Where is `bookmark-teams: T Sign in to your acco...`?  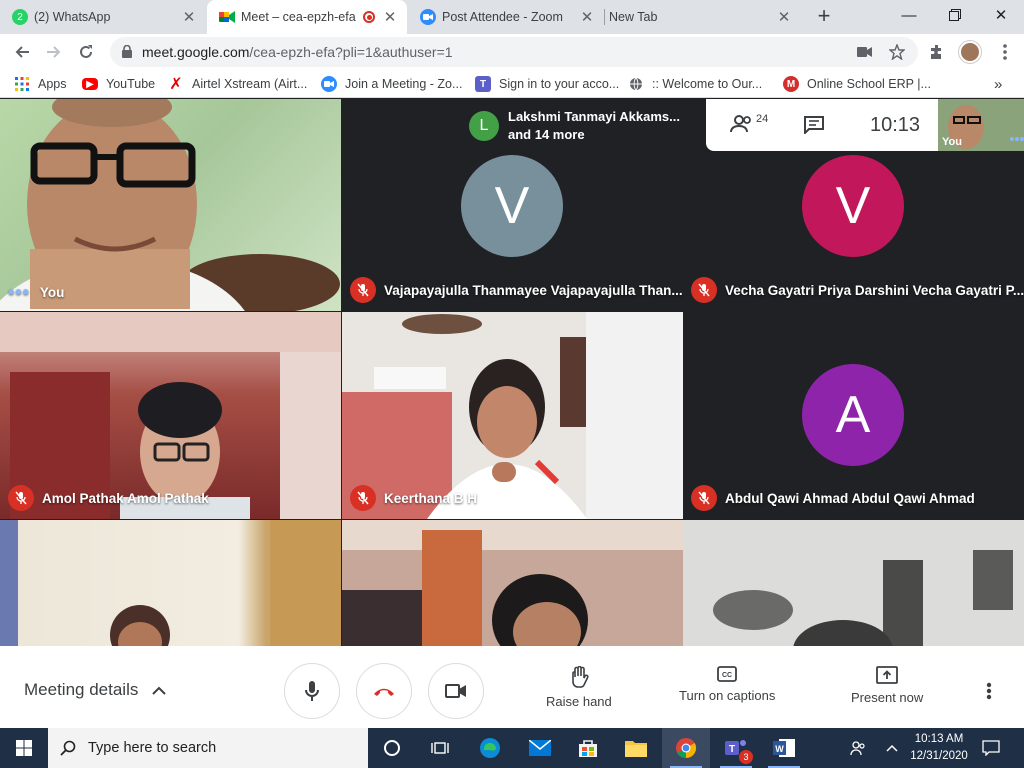 bookmark-teams: T Sign in to your acco... is located at coordinates (547, 84).